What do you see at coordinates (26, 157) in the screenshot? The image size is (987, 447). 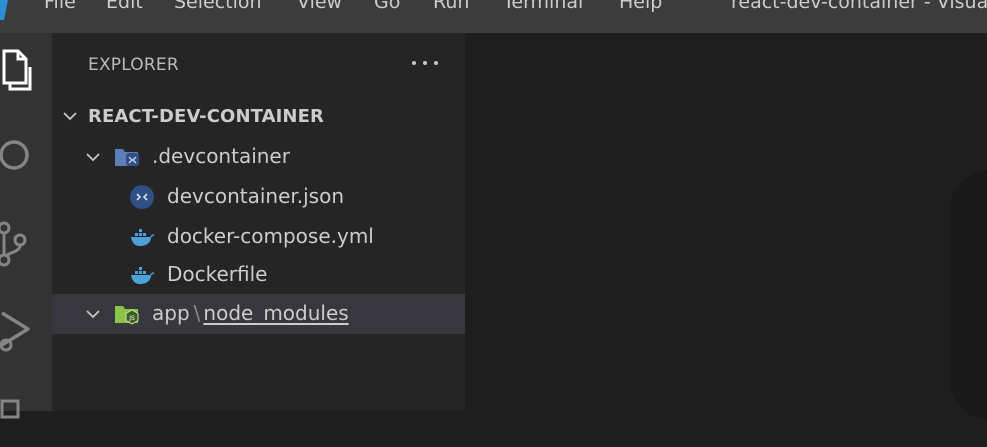 I see `search-icon` at bounding box center [26, 157].